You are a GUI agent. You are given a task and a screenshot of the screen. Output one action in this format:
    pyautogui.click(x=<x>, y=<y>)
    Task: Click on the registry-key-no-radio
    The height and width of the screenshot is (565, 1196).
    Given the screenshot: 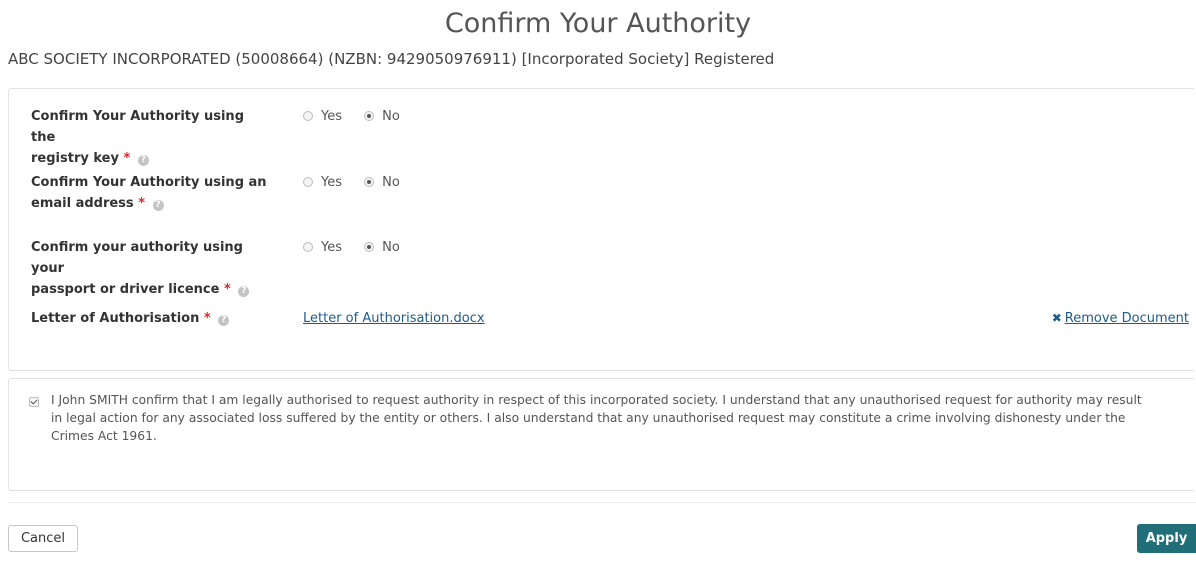 What is the action you would take?
    pyautogui.click(x=369, y=116)
    